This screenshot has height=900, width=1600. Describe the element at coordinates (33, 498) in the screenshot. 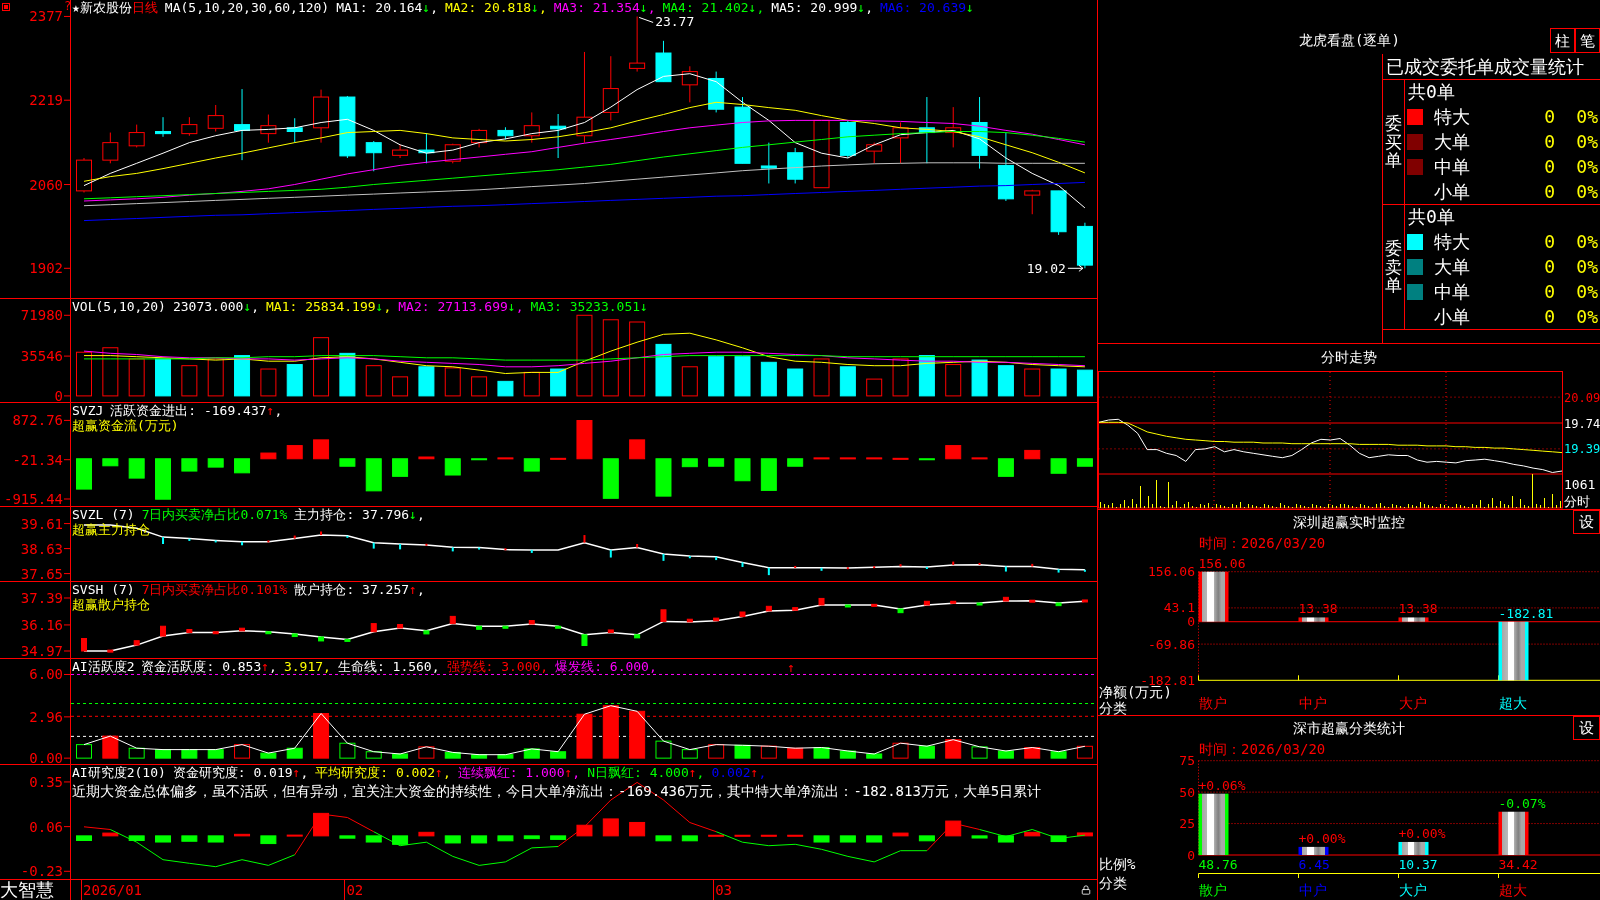

I see `axis-label: -915.44` at that location.